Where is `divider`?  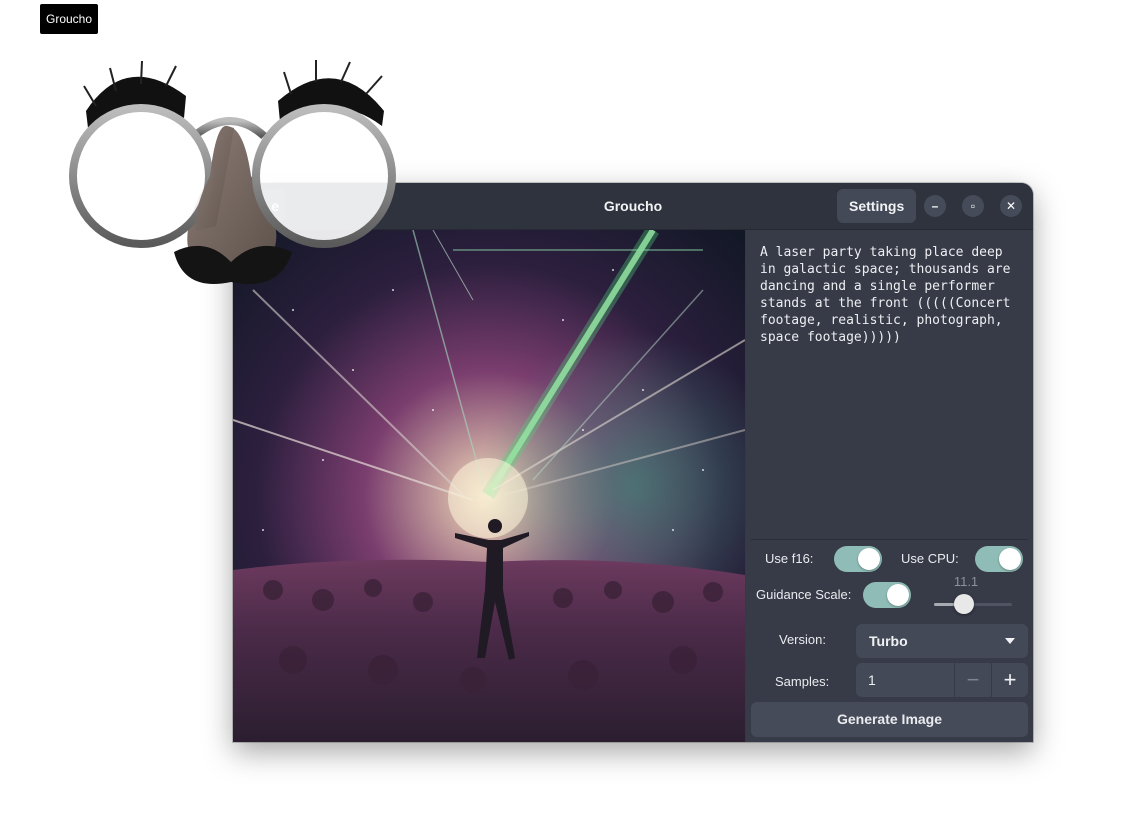 divider is located at coordinates (889, 539).